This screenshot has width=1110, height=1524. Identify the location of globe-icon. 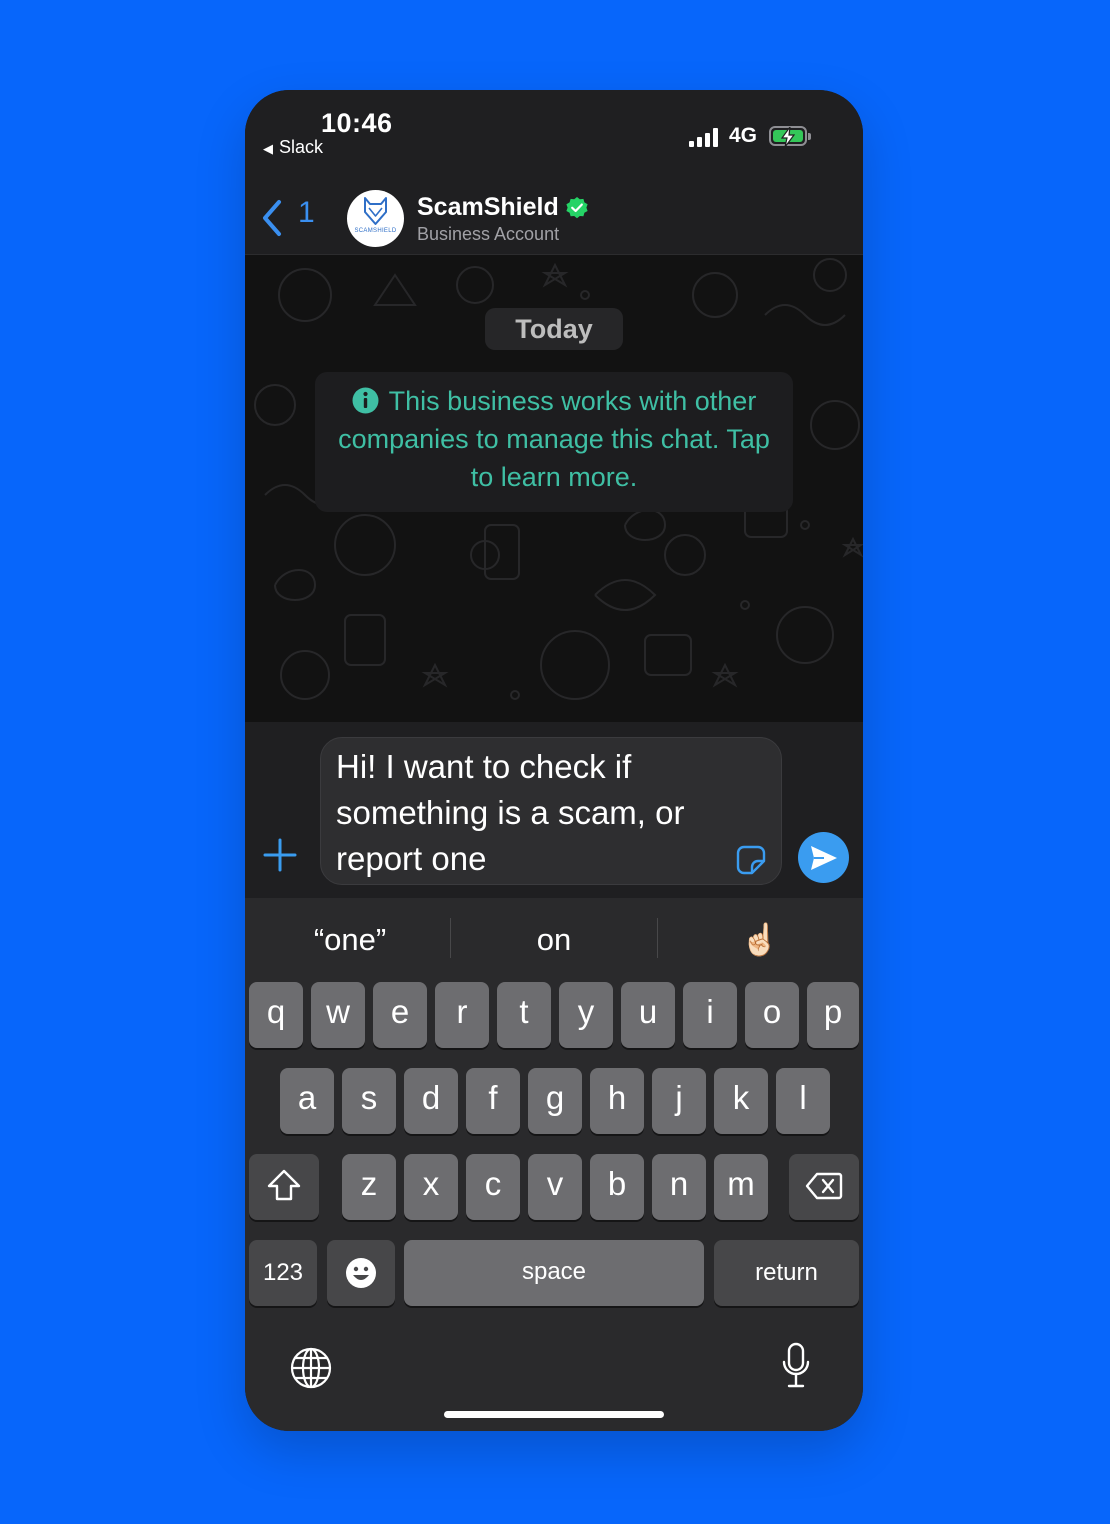
(311, 1368).